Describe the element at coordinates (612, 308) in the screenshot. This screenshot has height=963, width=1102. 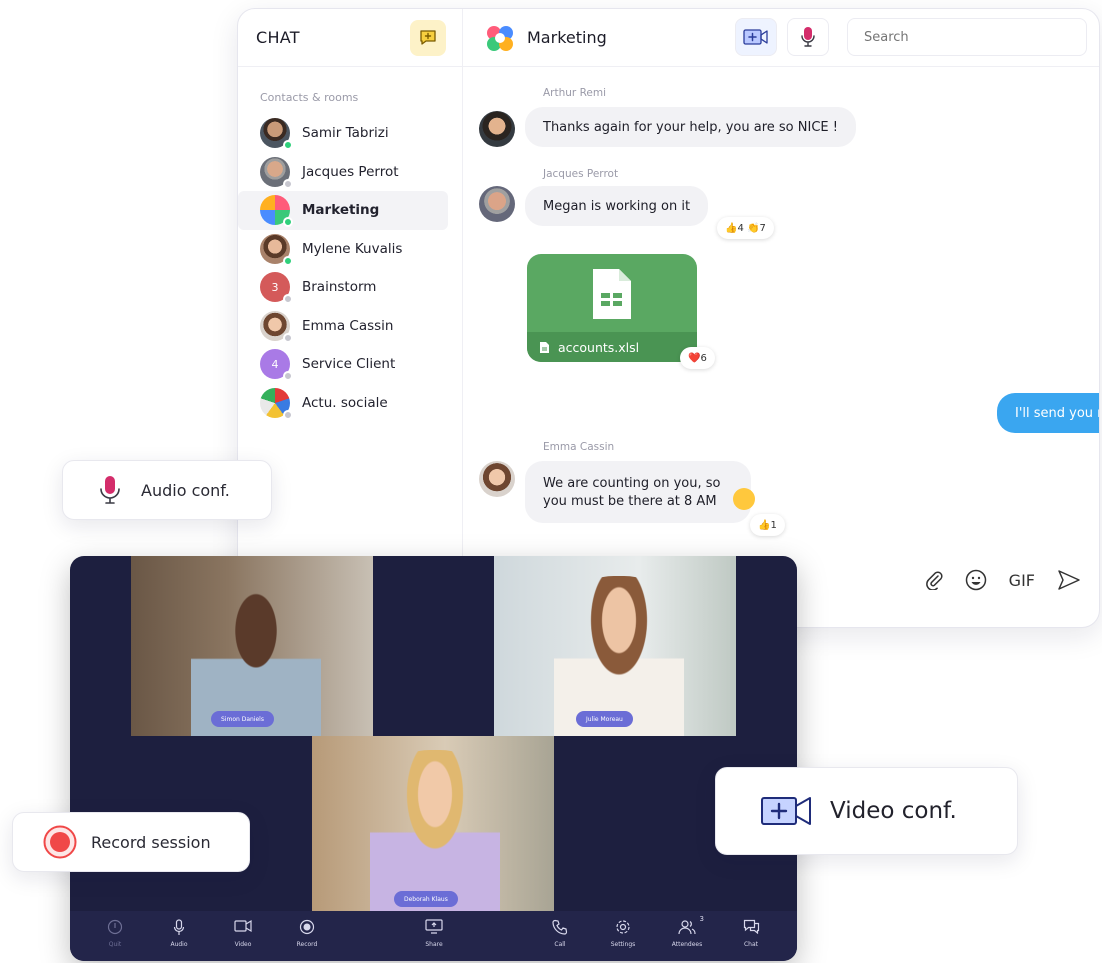
I see `file-attachment: accounts.xlsl` at that location.